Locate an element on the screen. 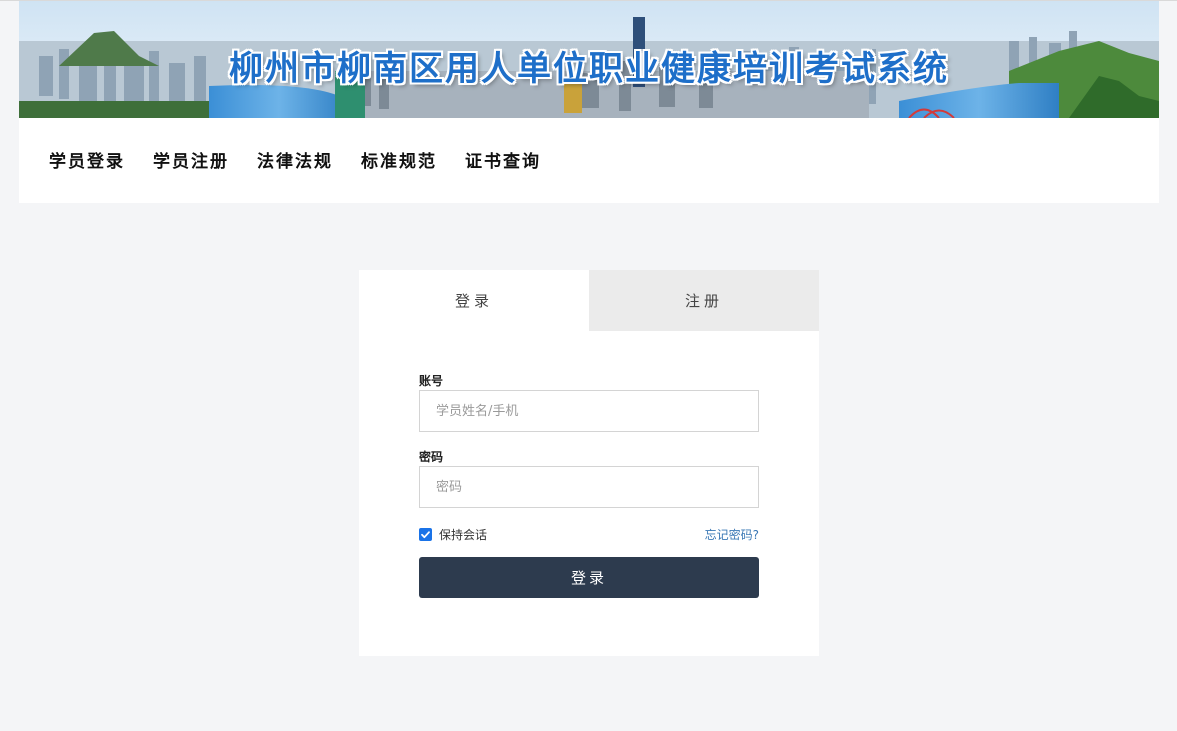 This screenshot has height=731, width=1177. account-input is located at coordinates (589, 411).